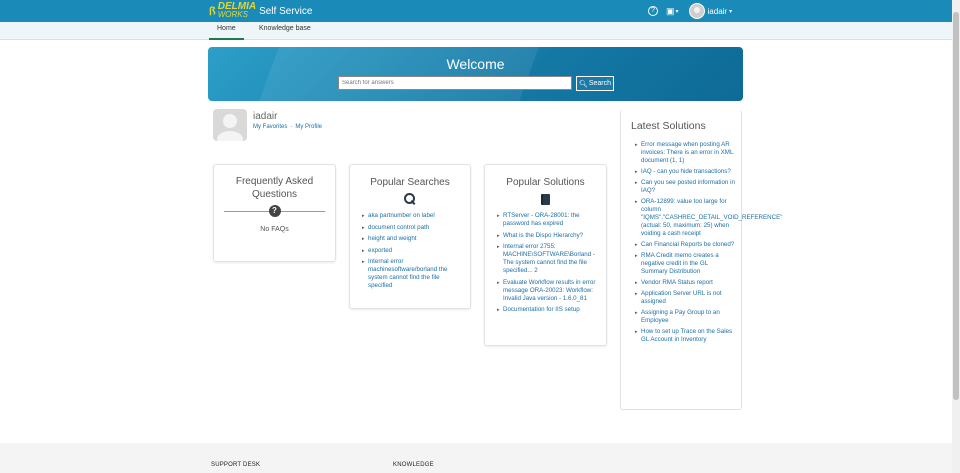 Image resolution: width=960 pixels, height=473 pixels. I want to click on list-item: Documentation for IIS setup, so click(547, 310).